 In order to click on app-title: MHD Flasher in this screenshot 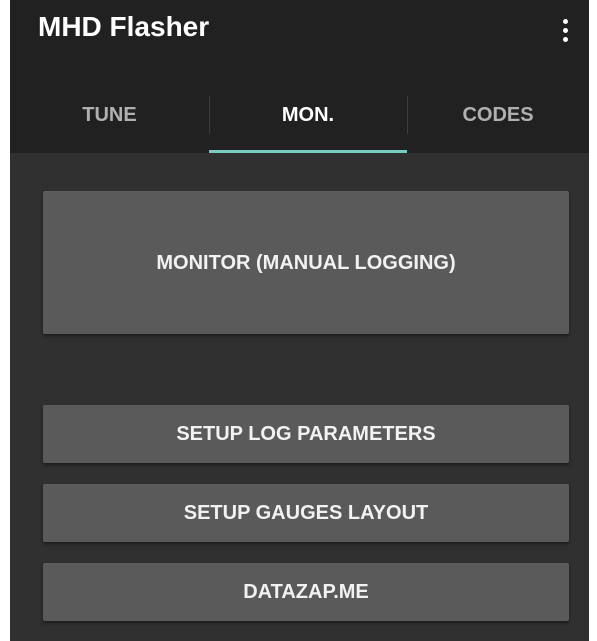, I will do `click(124, 26)`.